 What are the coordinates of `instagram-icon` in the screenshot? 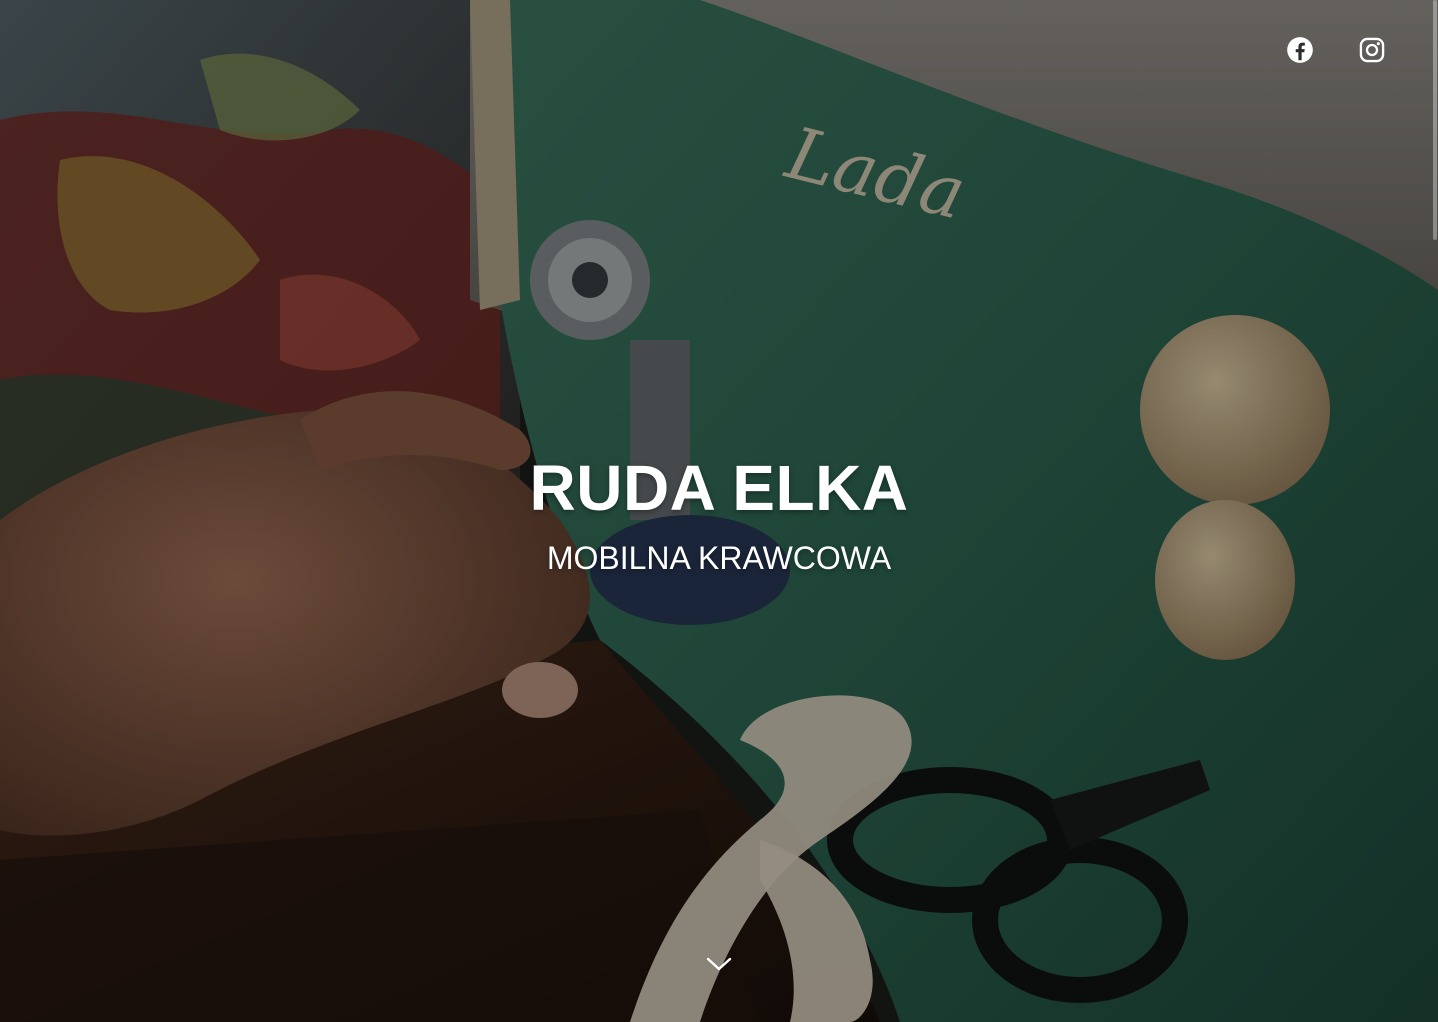 It's located at (1372, 50).